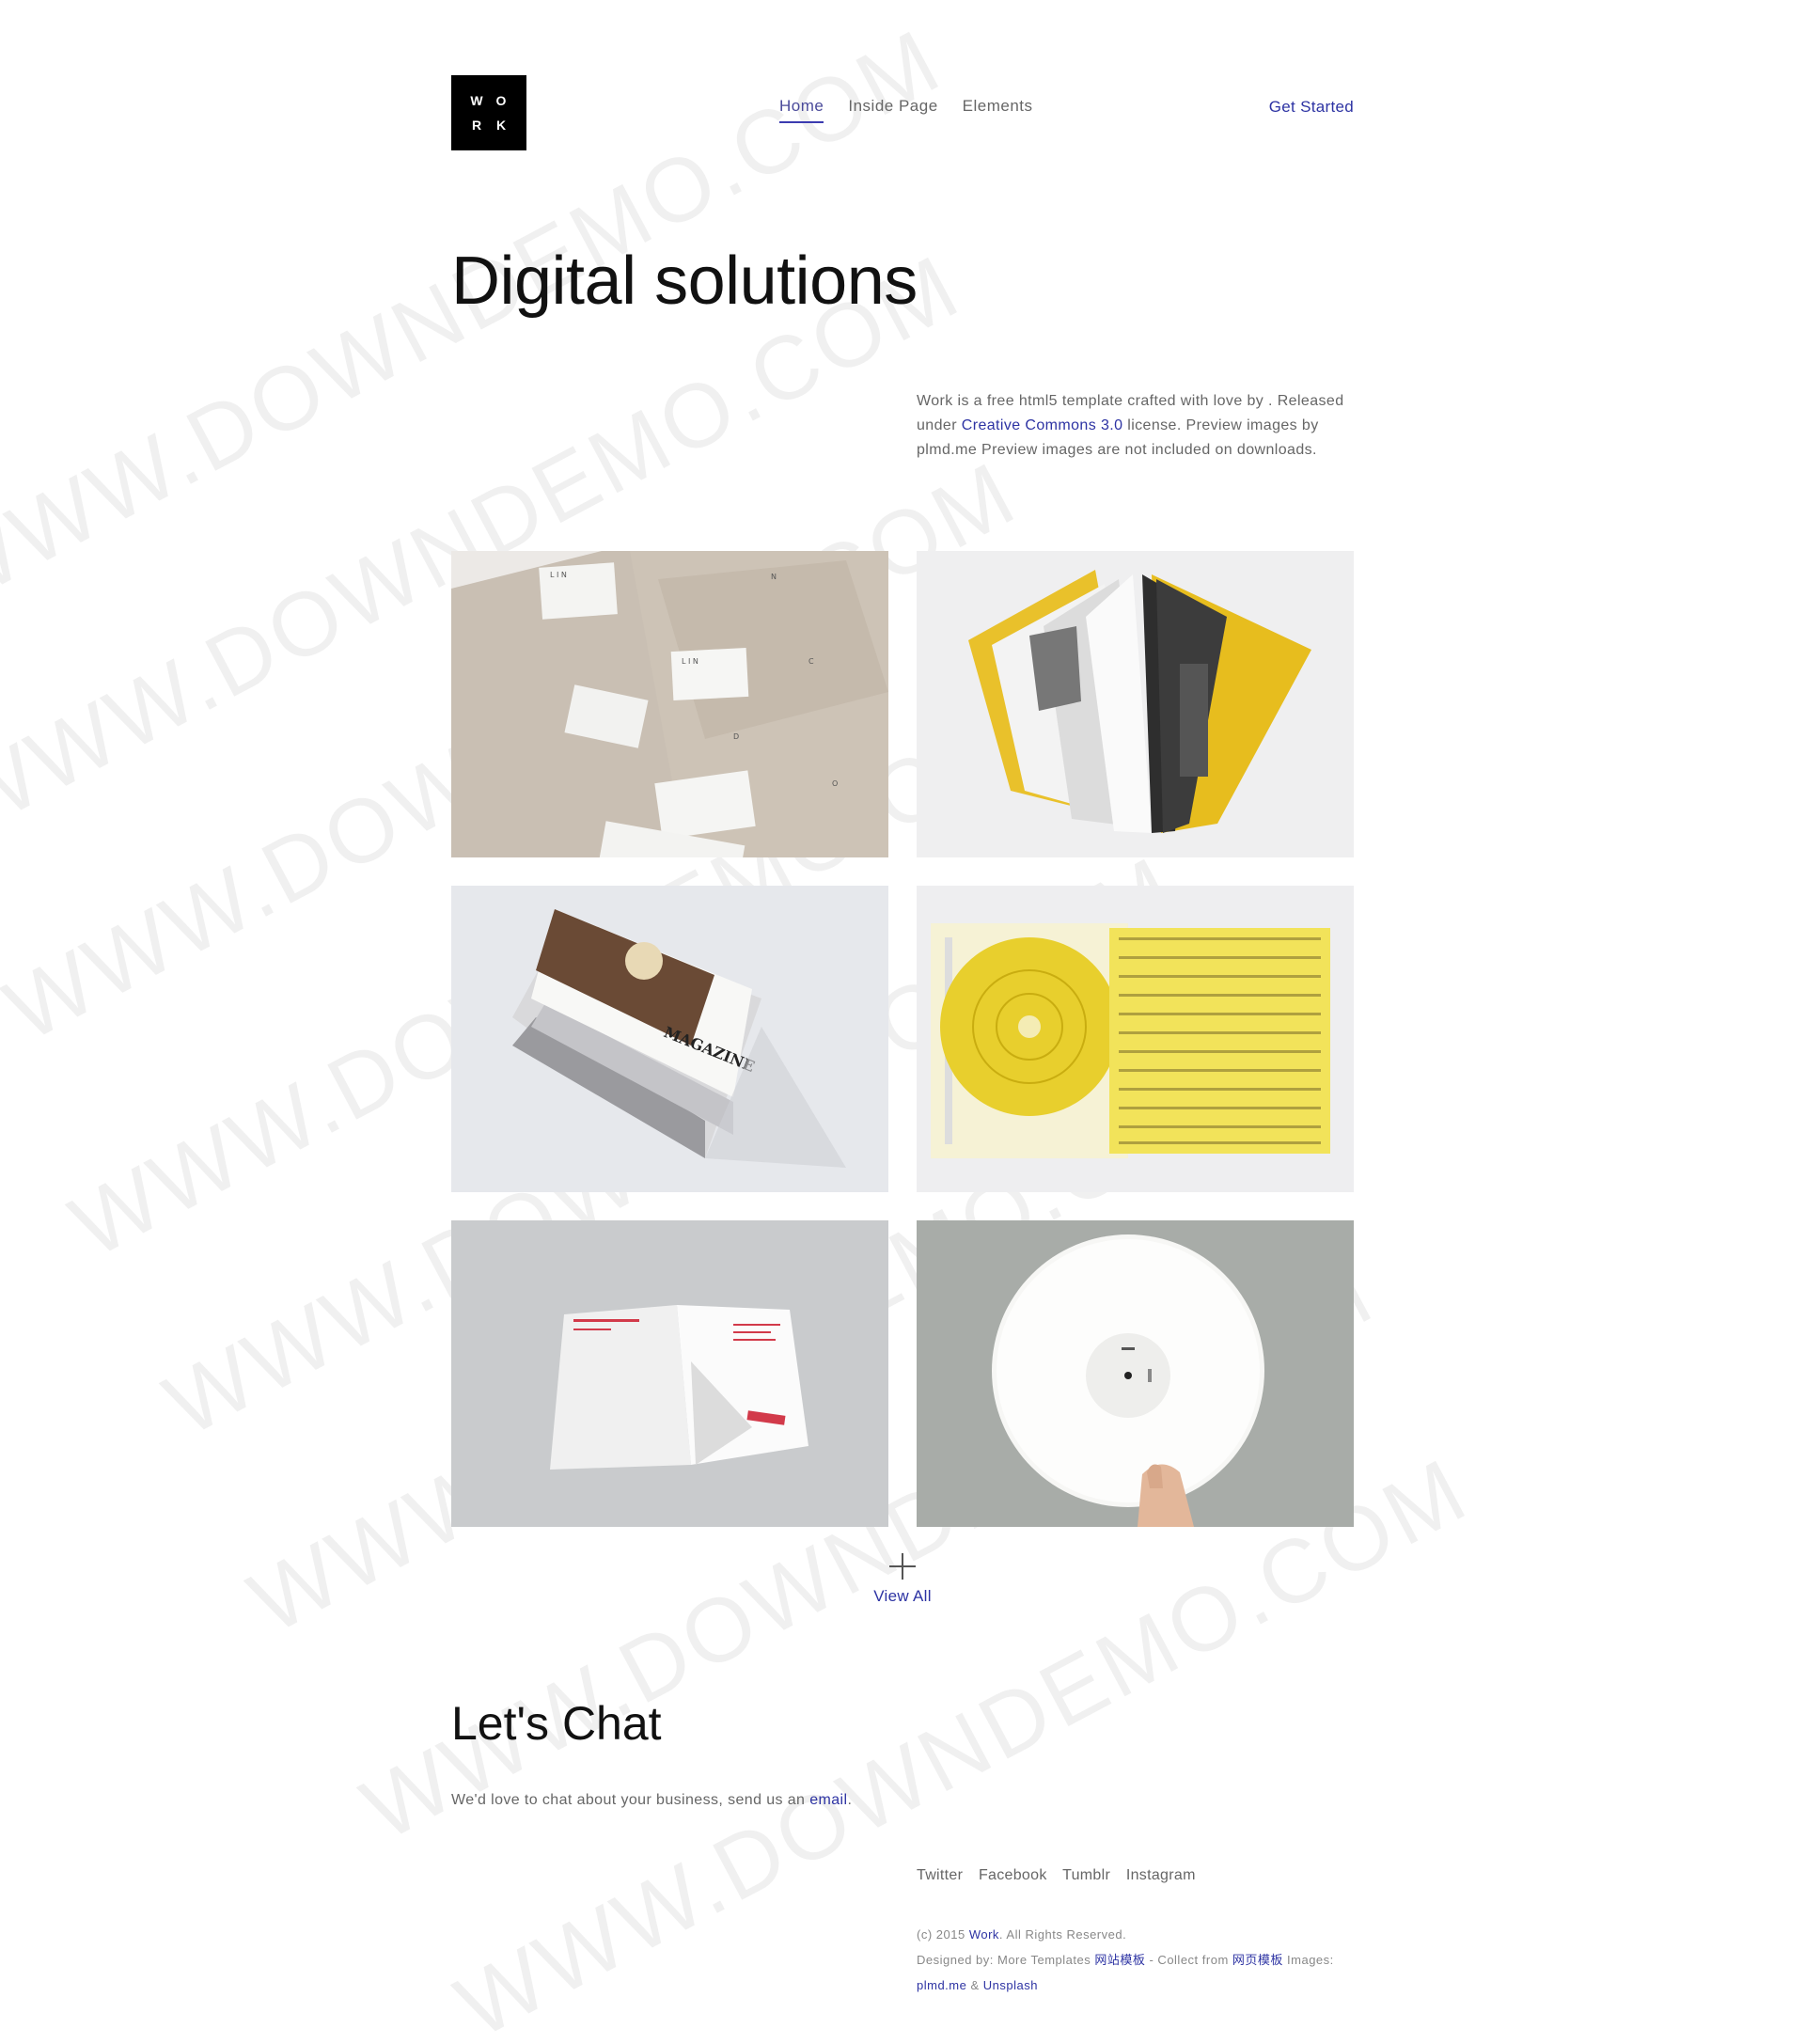  Describe the element at coordinates (974, 1985) in the screenshot. I see `amp-text: &` at that location.